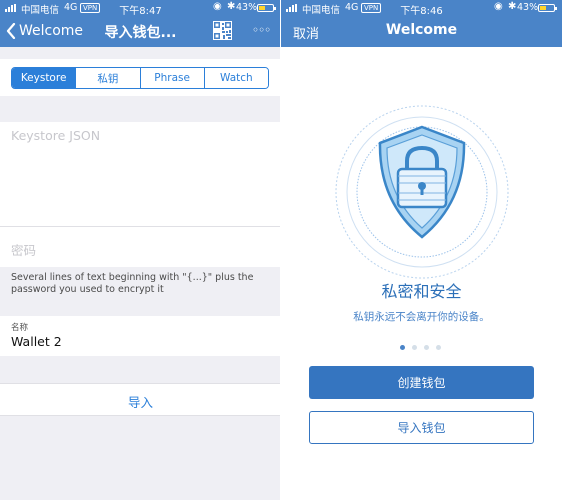 The height and width of the screenshot is (500, 562). I want to click on tab-phrase: Phrase, so click(172, 78).